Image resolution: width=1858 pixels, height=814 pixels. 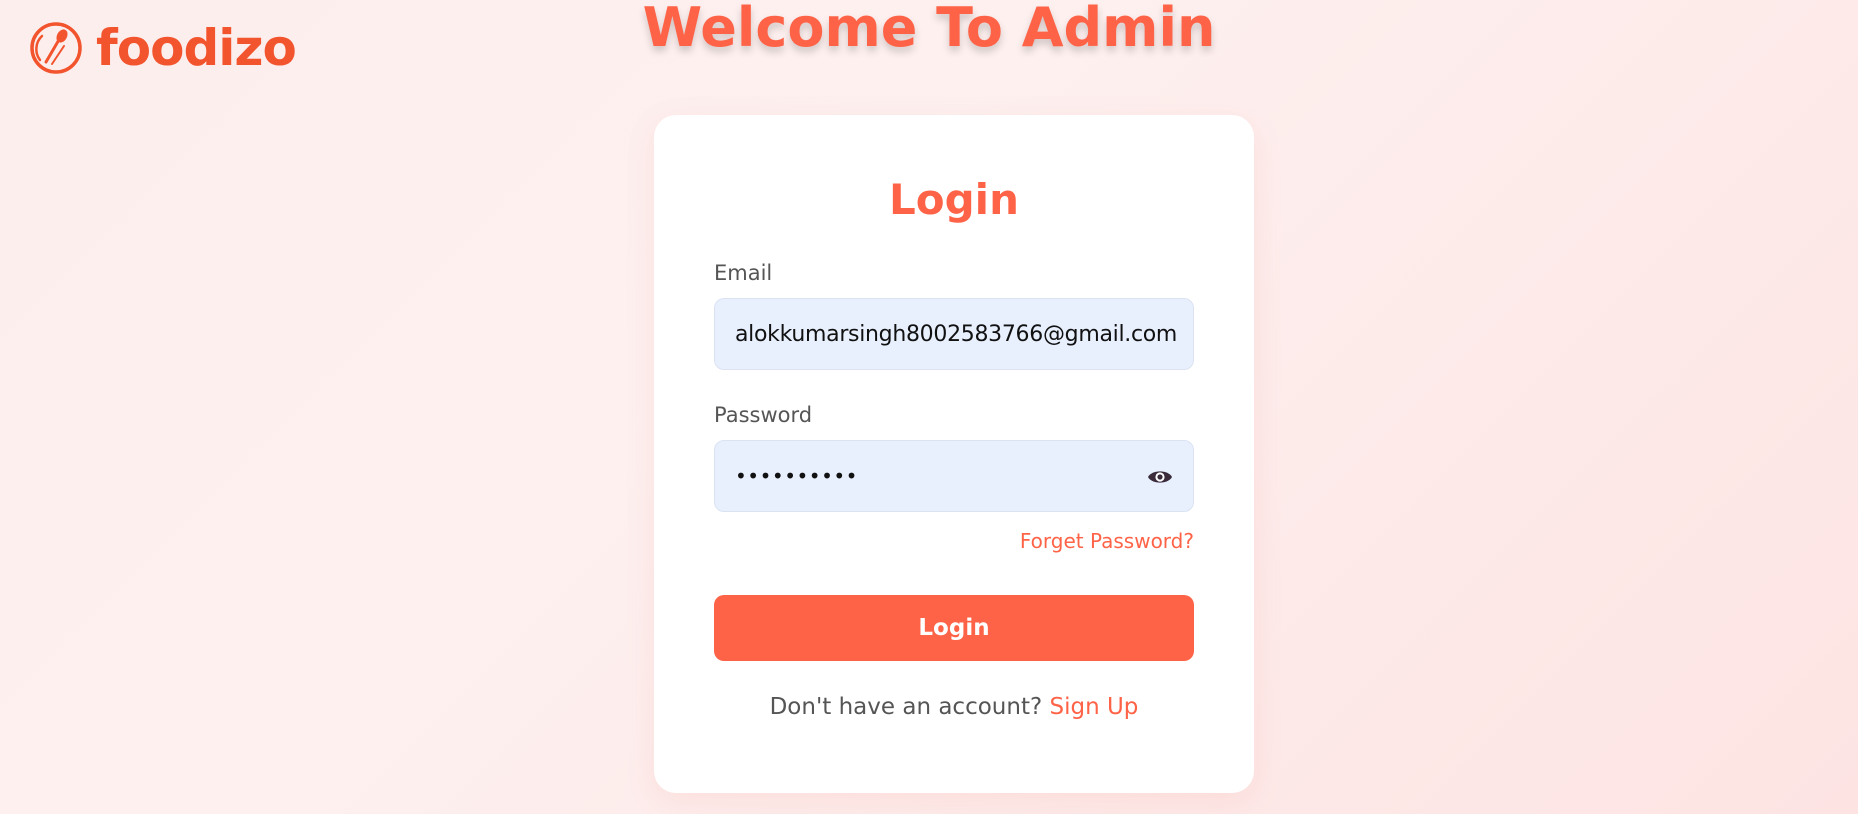 What do you see at coordinates (743, 273) in the screenshot?
I see `email-label: Email` at bounding box center [743, 273].